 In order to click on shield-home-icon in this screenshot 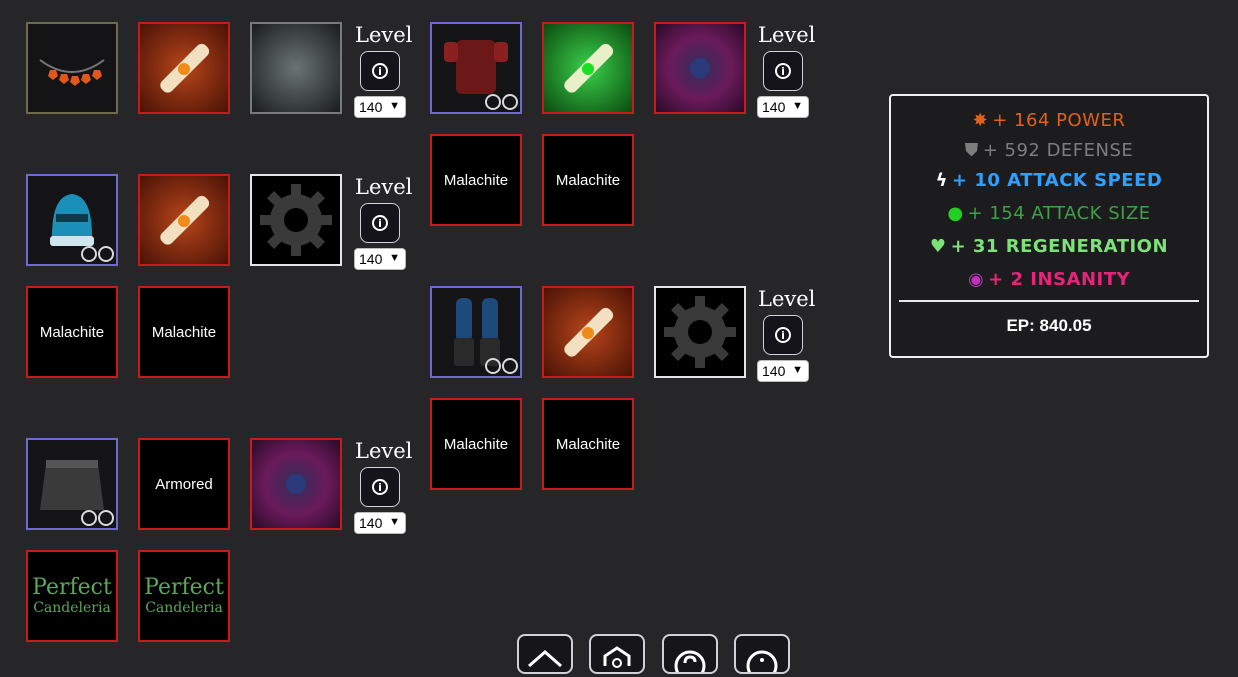, I will do `click(617, 657)`.